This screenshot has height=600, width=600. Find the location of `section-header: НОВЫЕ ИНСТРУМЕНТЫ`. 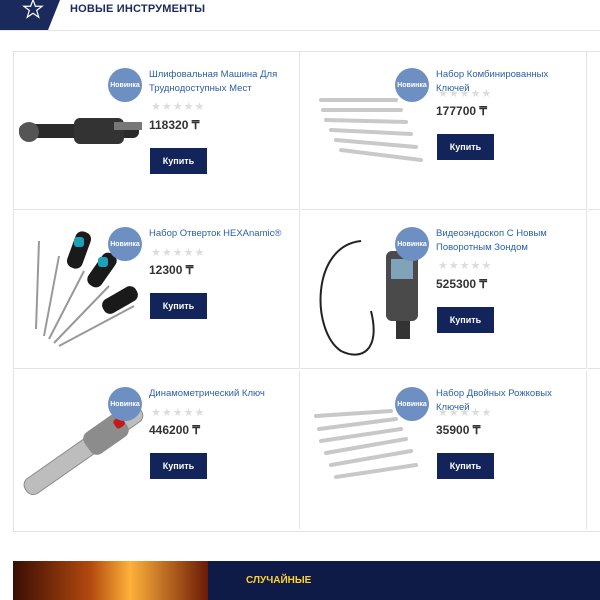

section-header: НОВЫЕ ИНСТРУМЕНТЫ is located at coordinates (300, 15).